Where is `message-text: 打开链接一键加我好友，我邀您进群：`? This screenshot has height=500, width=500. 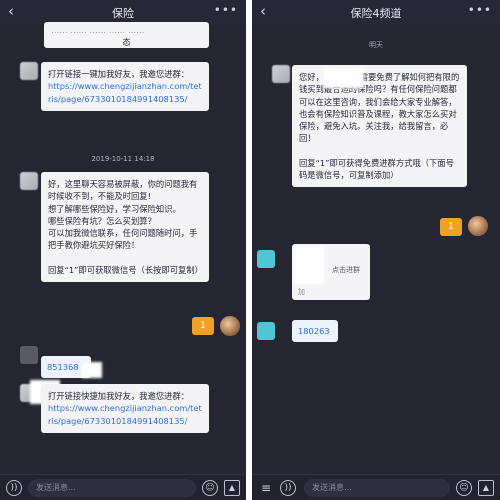
message-text: 打开链接一键加我好友，我邀您进群： is located at coordinates (119, 74).